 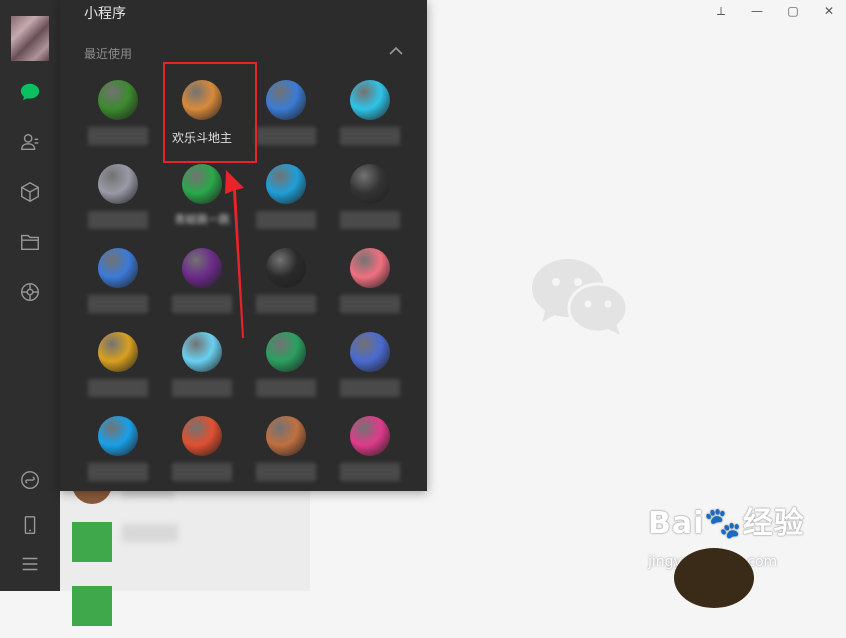 What do you see at coordinates (370, 268) in the screenshot?
I see `pig-icon` at bounding box center [370, 268].